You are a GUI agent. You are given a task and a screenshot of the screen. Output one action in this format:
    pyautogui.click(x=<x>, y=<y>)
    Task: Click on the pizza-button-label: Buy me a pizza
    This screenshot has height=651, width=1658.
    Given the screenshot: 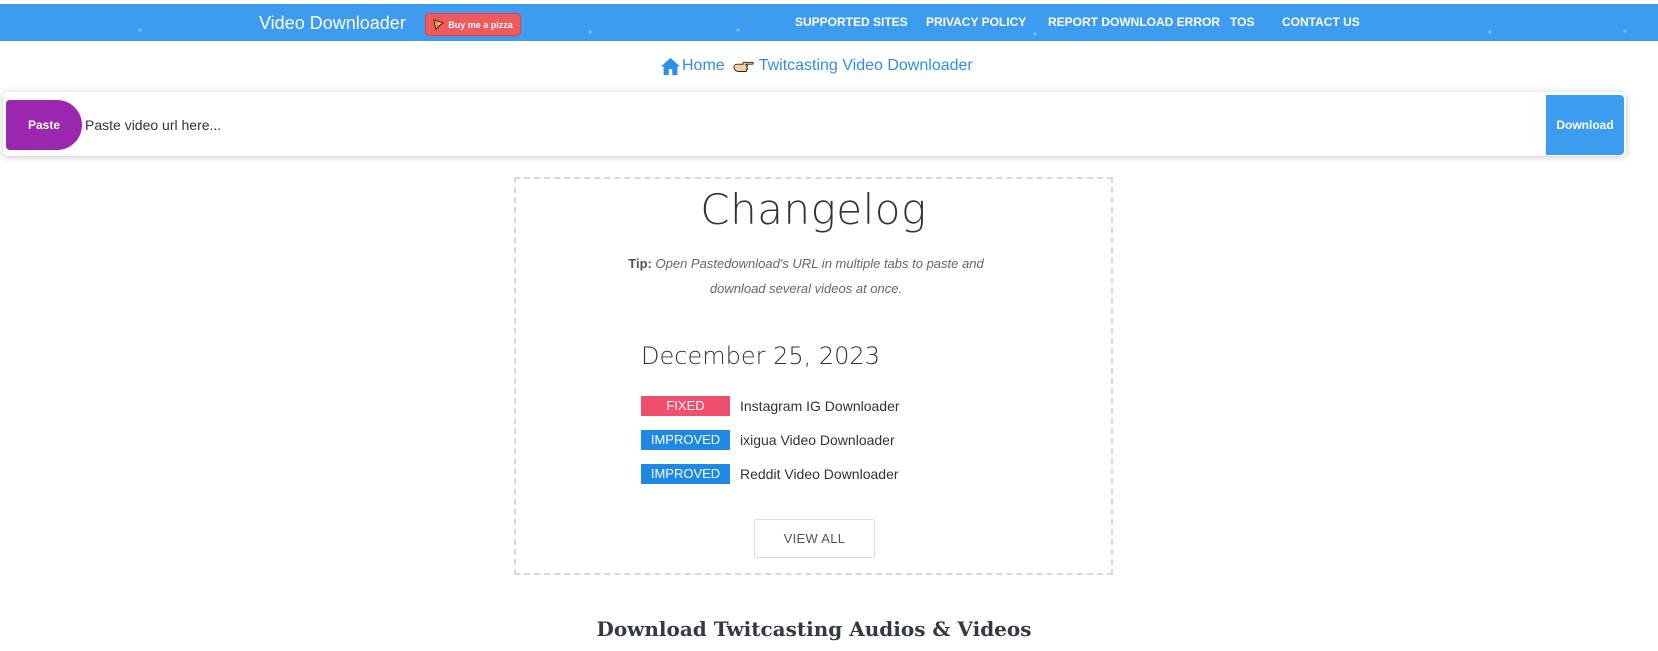 What is the action you would take?
    pyautogui.click(x=480, y=24)
    